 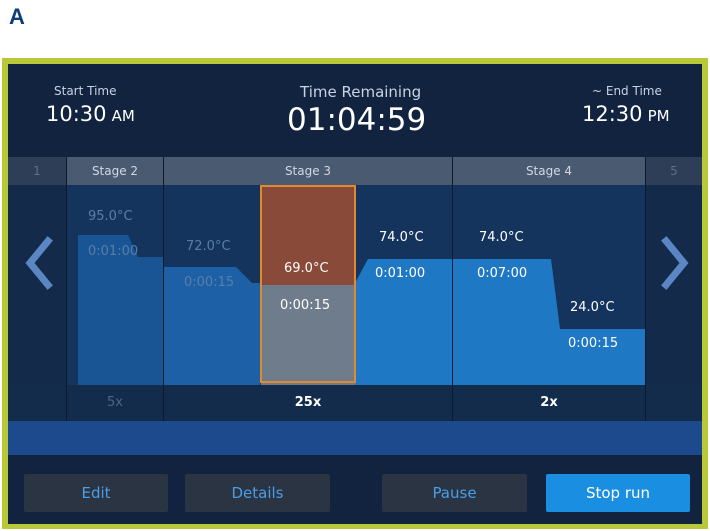 I want to click on progress-band, so click(x=355, y=438).